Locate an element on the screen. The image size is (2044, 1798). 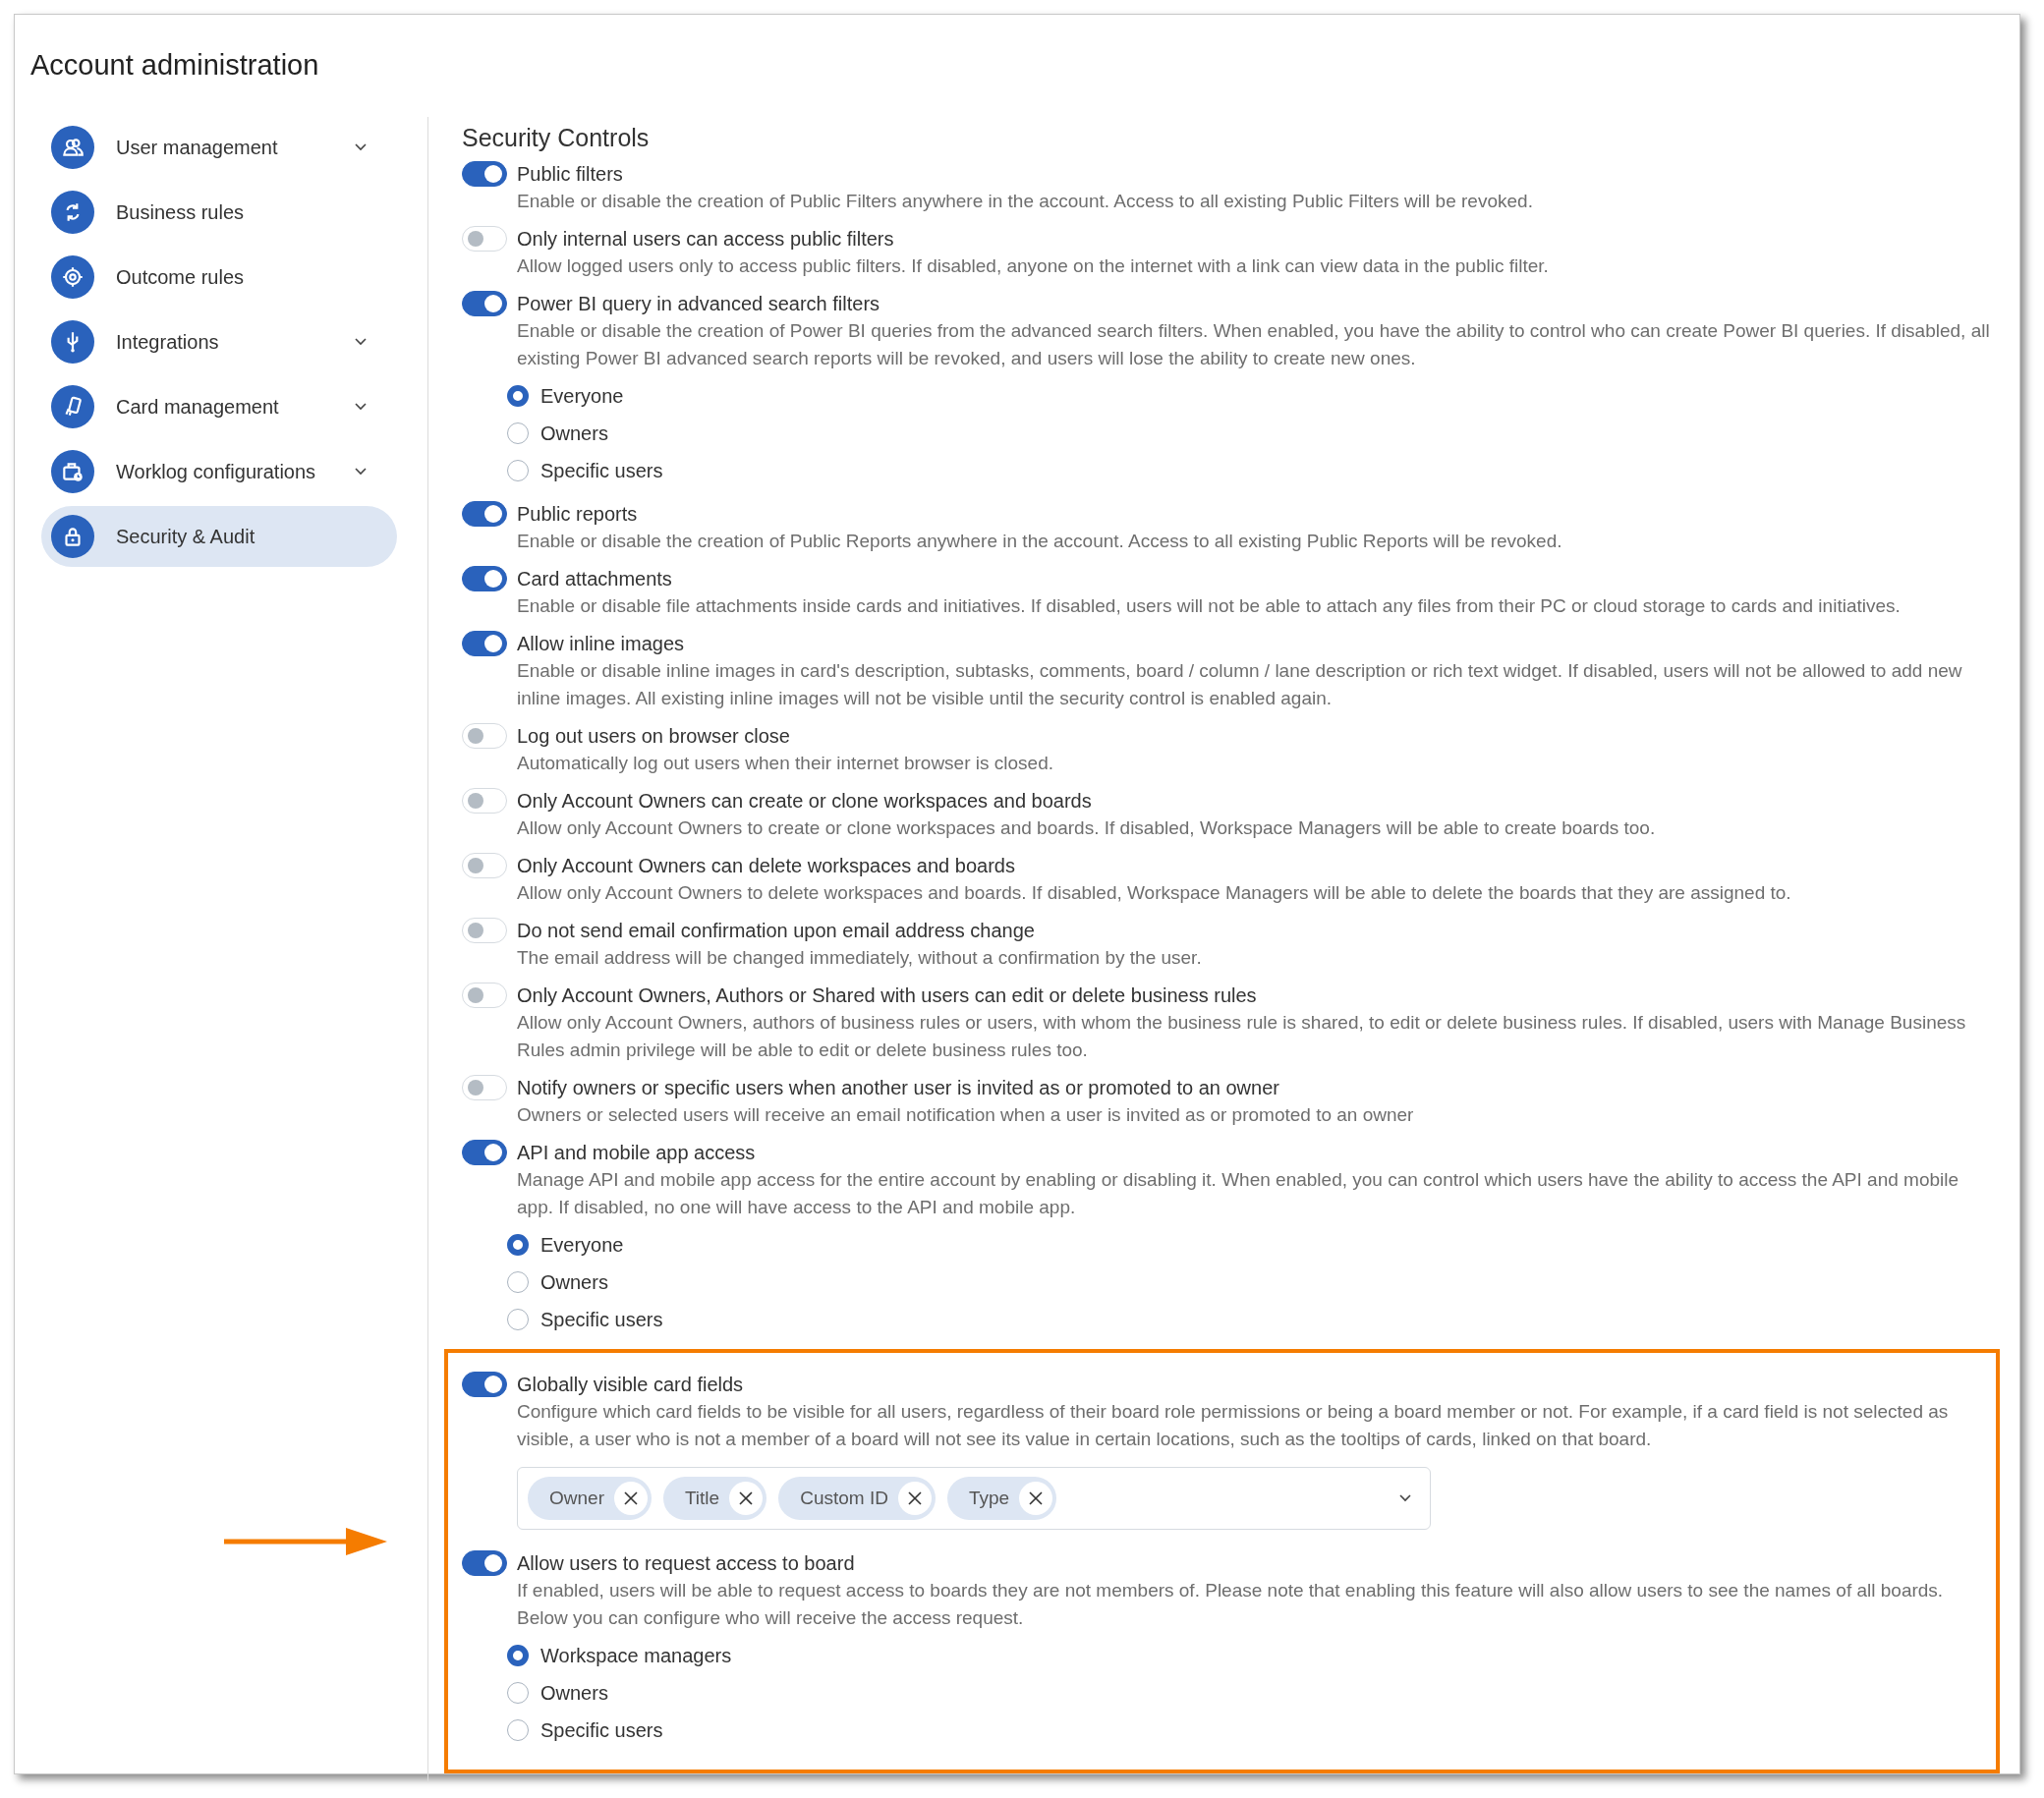
sidebar-item: Security & Audit is located at coordinates (219, 536).